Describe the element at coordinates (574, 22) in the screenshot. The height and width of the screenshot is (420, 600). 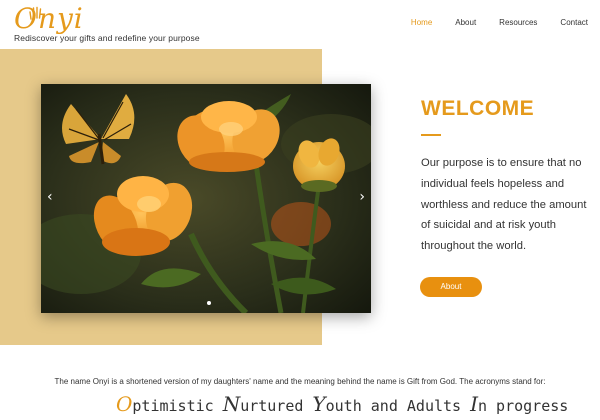
I see `nav-contact: Contact` at that location.